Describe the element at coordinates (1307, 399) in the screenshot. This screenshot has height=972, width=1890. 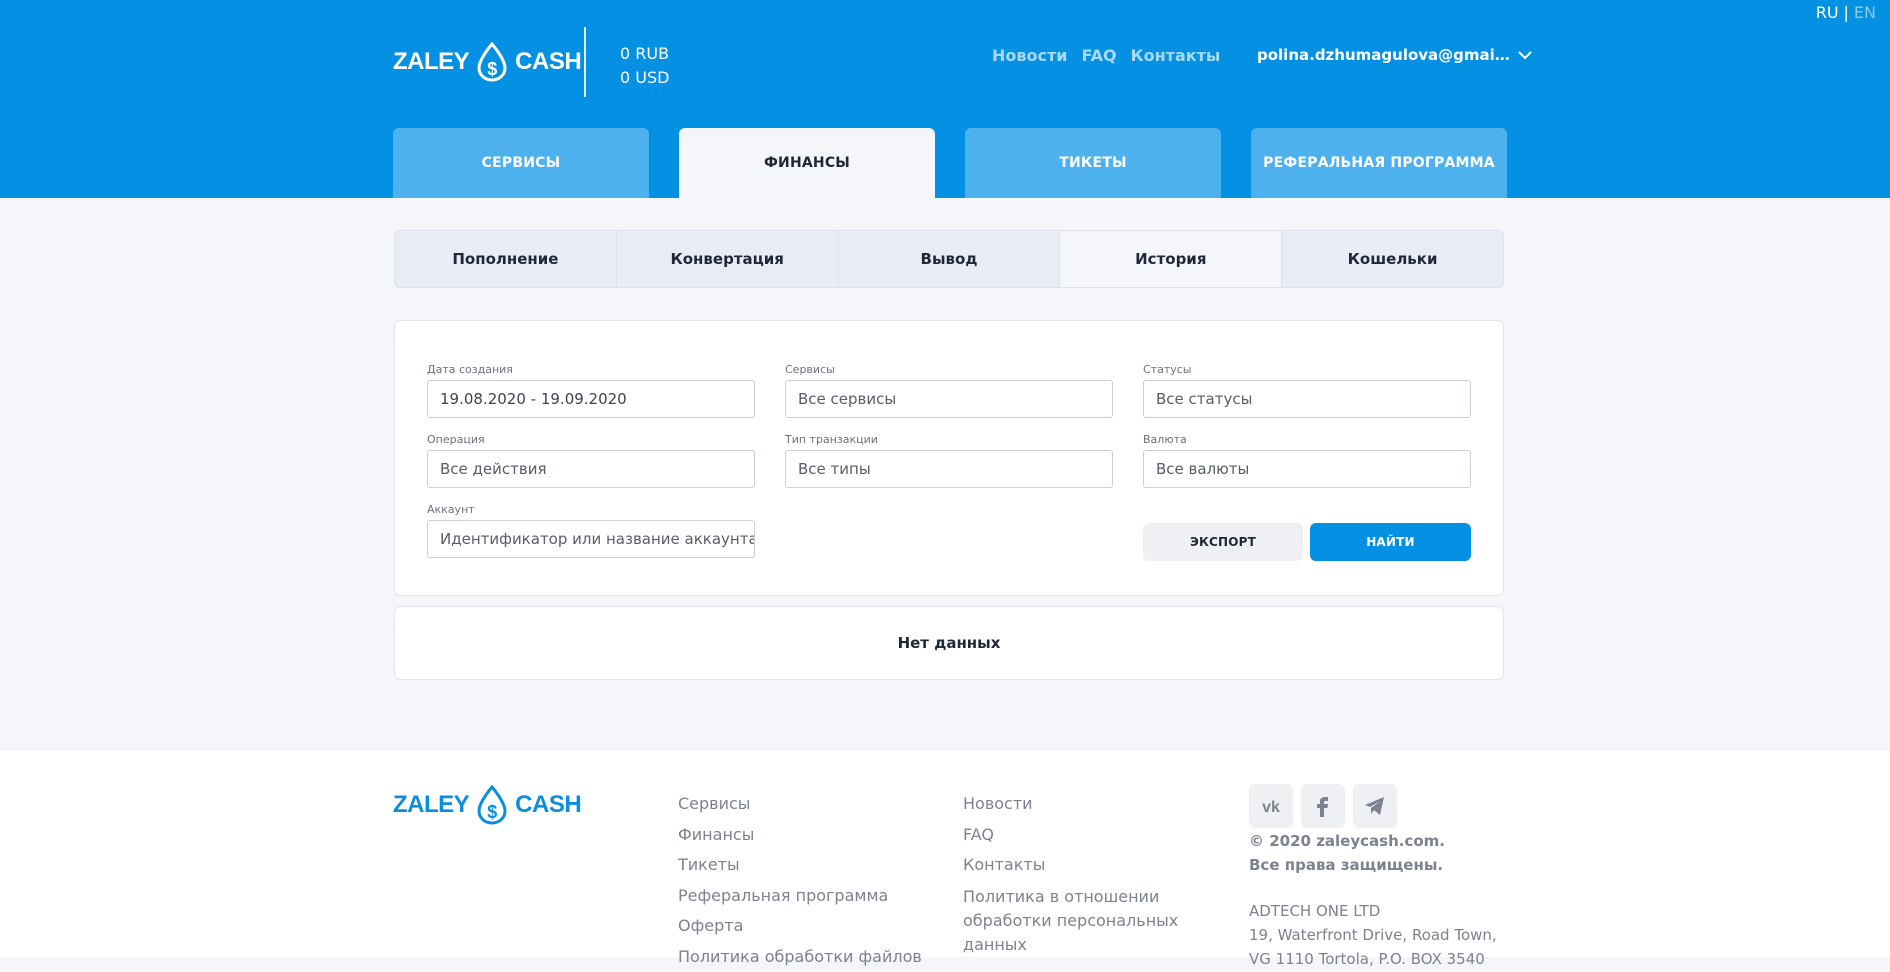
I see `statuses-select: Все статусы` at that location.